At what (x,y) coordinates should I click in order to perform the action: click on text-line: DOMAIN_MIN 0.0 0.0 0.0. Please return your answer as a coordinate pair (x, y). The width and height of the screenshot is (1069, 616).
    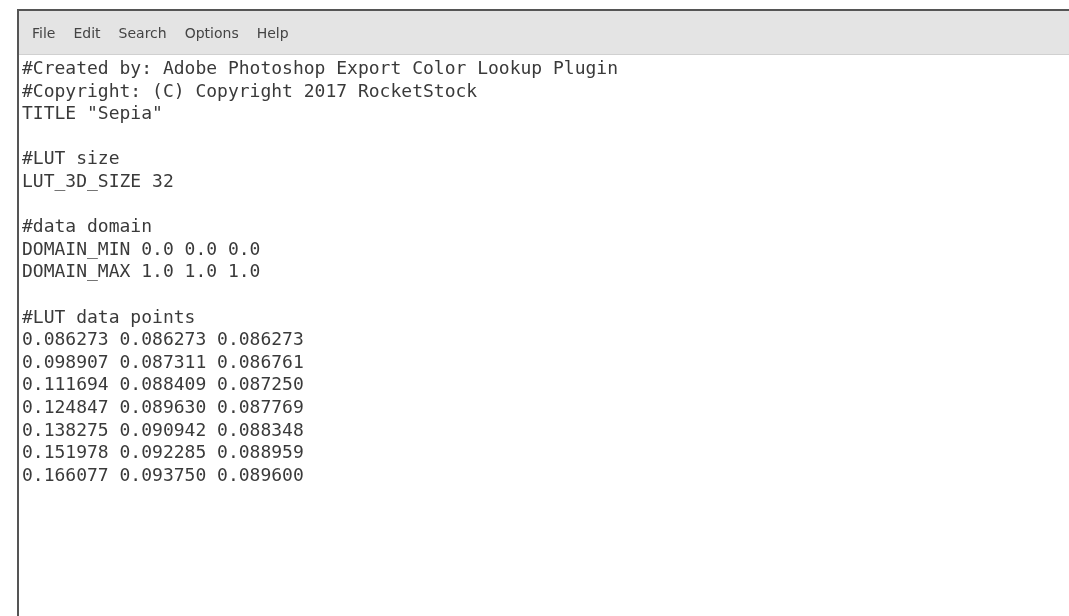
    Looking at the image, I should click on (141, 249).